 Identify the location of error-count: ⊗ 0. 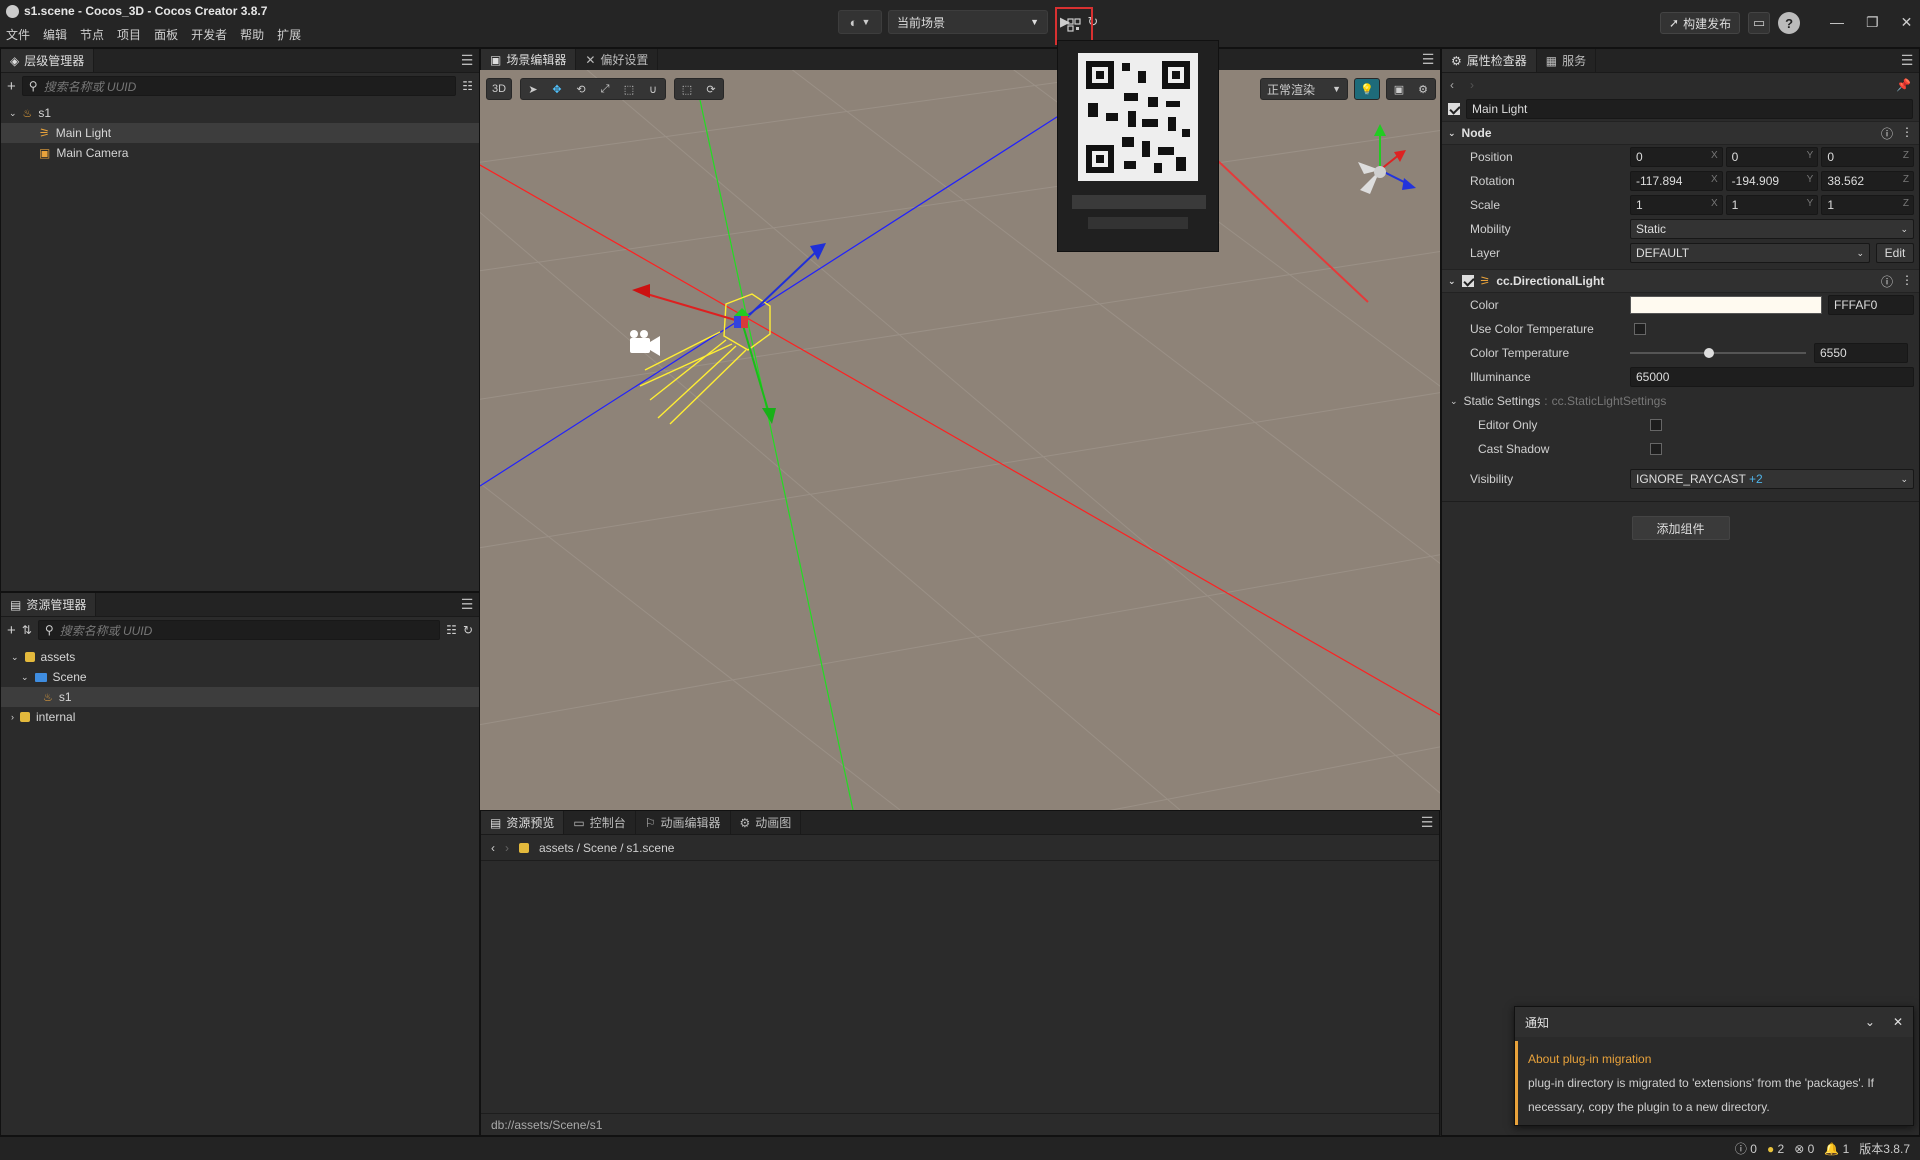
(1804, 1149).